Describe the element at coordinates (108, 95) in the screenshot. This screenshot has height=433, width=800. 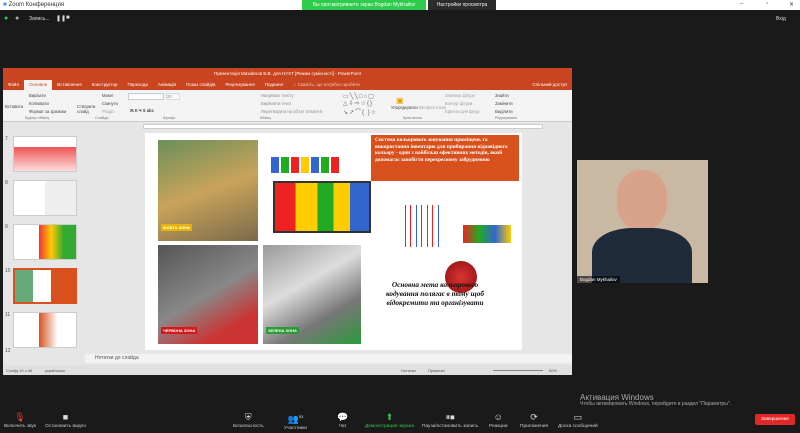
I see `layout-button: Макет` at that location.